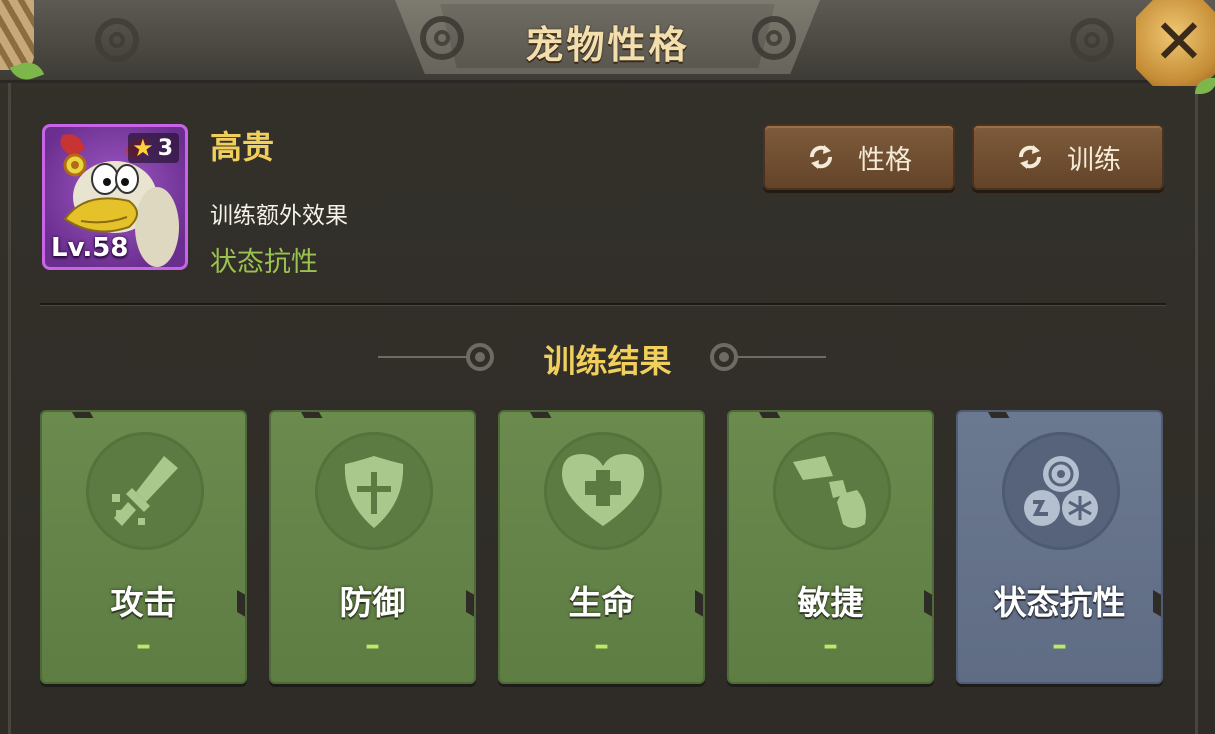 Image resolution: width=1215 pixels, height=734 pixels. I want to click on pet-avatar: ★ 3 Lv.58, so click(115, 197).